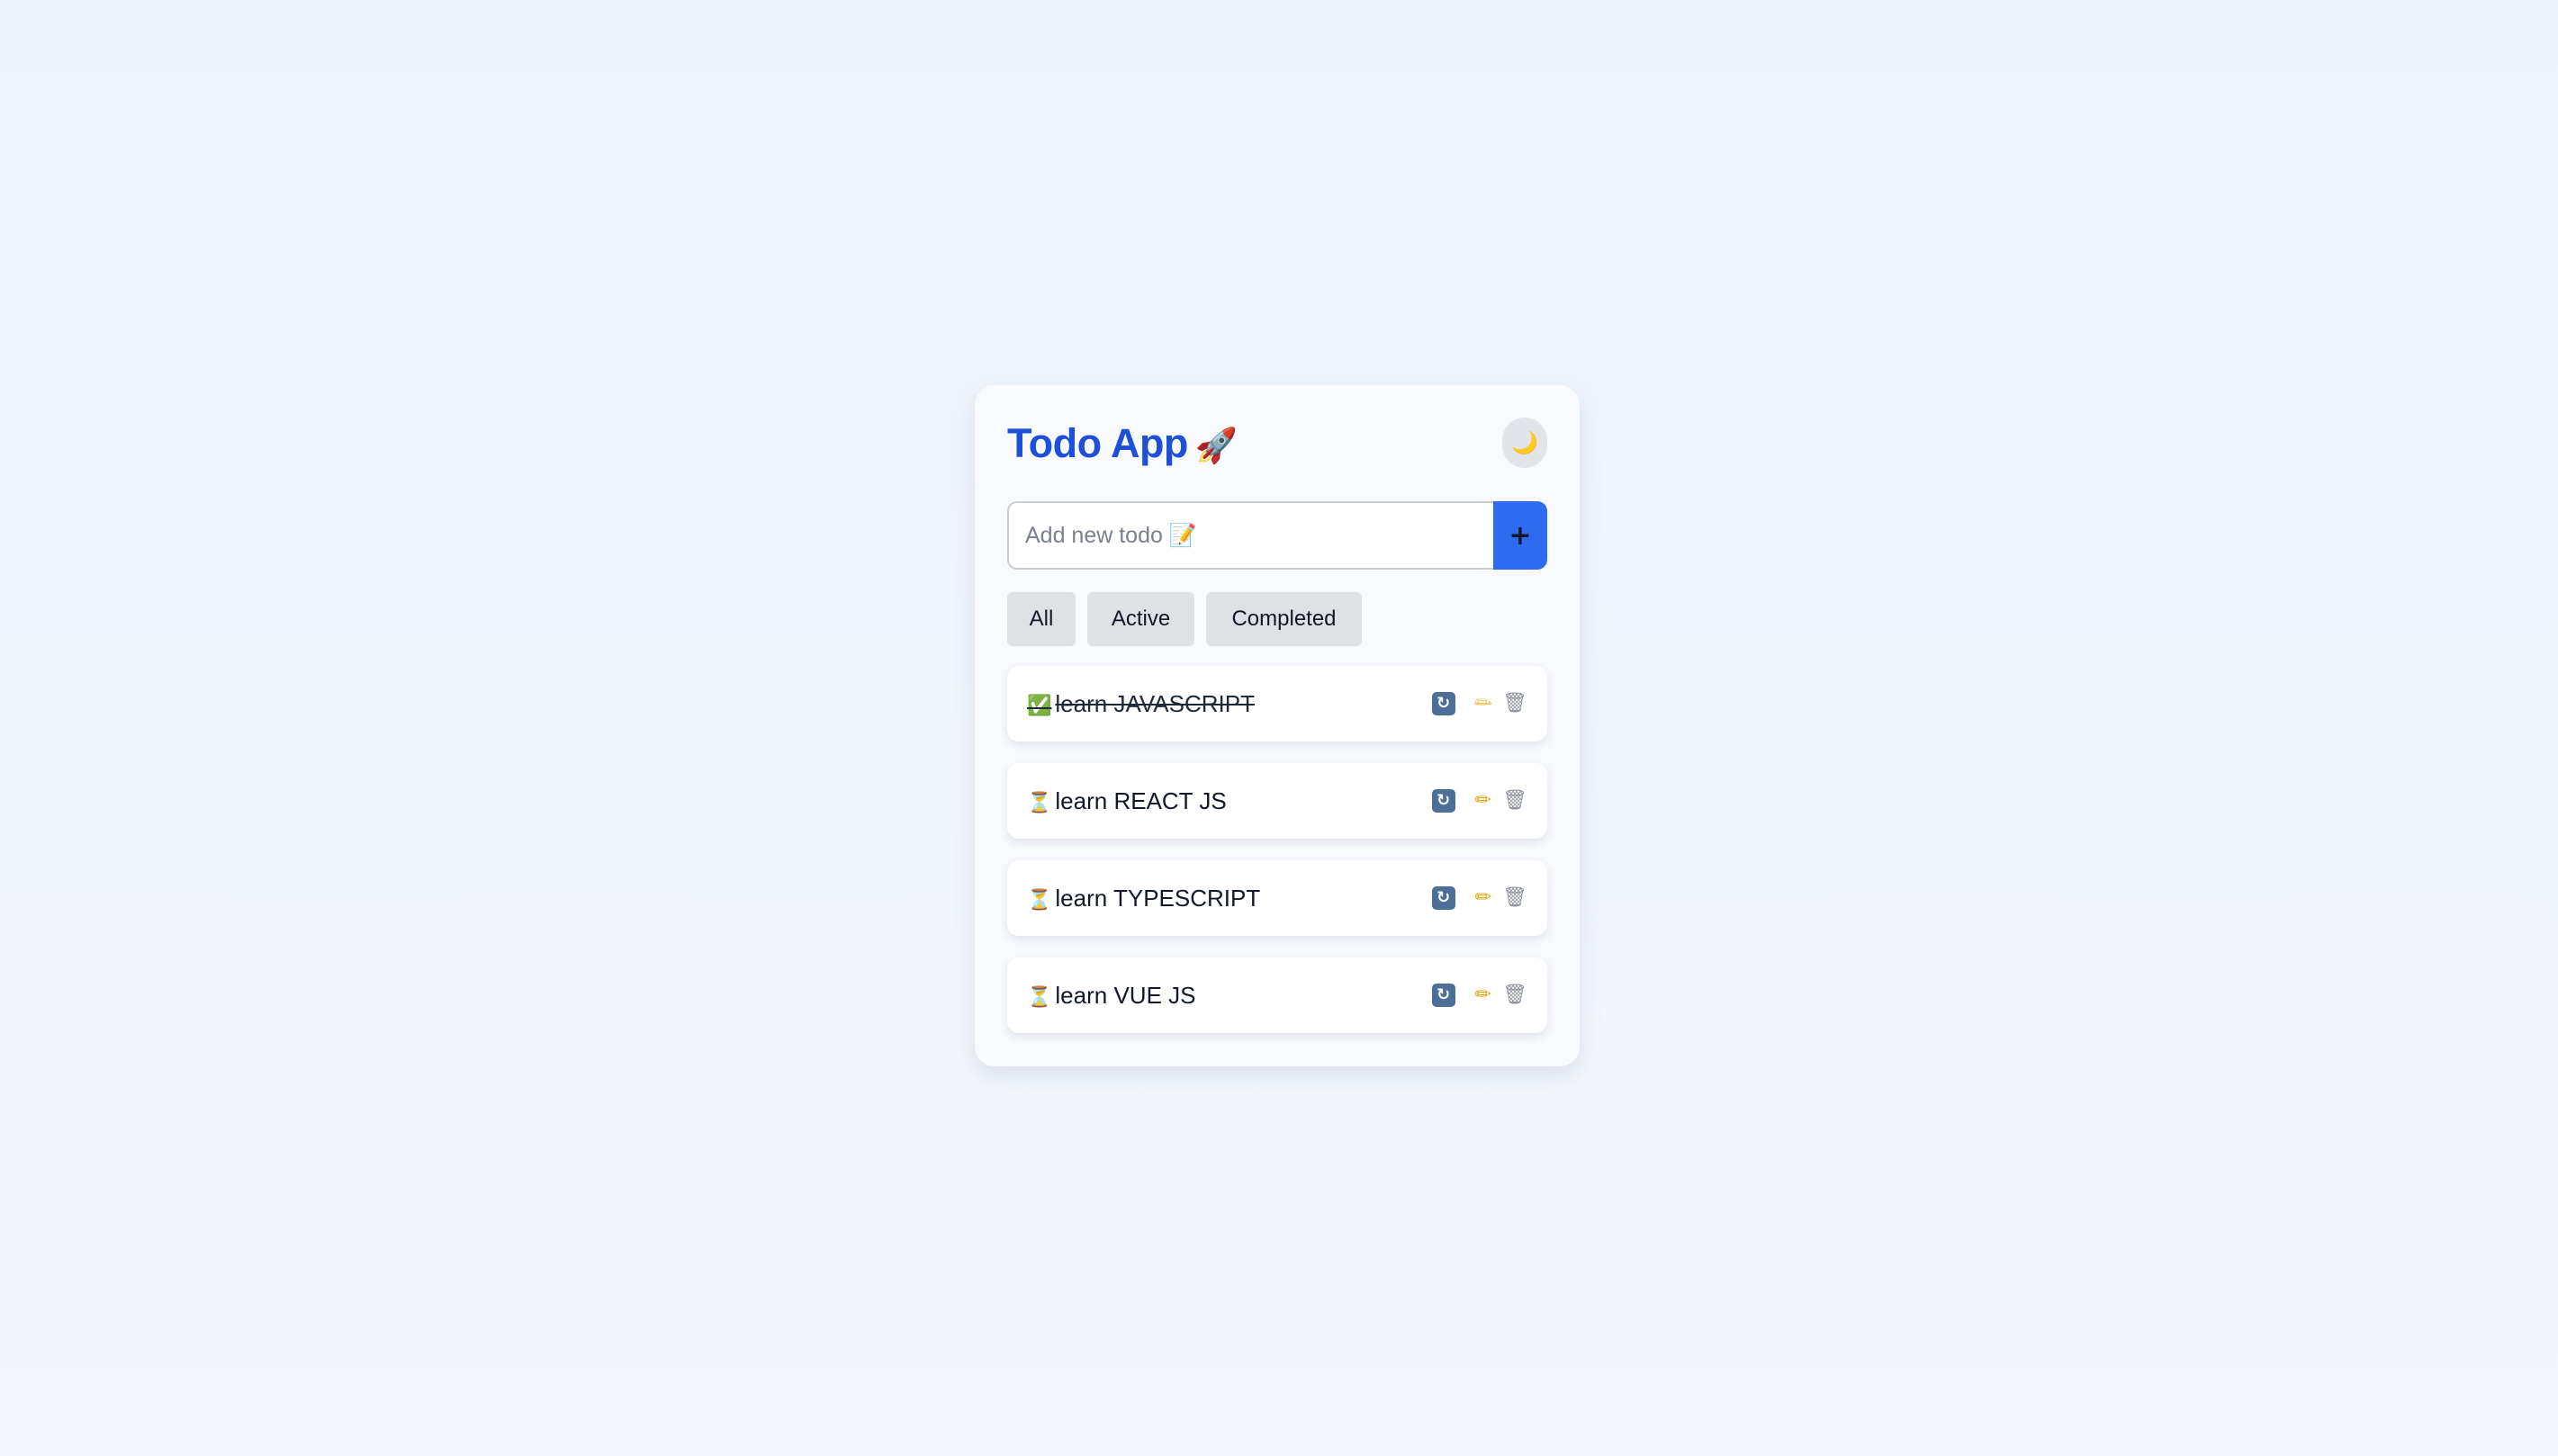 This screenshot has width=2558, height=1456. What do you see at coordinates (1125, 995) in the screenshot?
I see `todo-label: learn VUE JS` at bounding box center [1125, 995].